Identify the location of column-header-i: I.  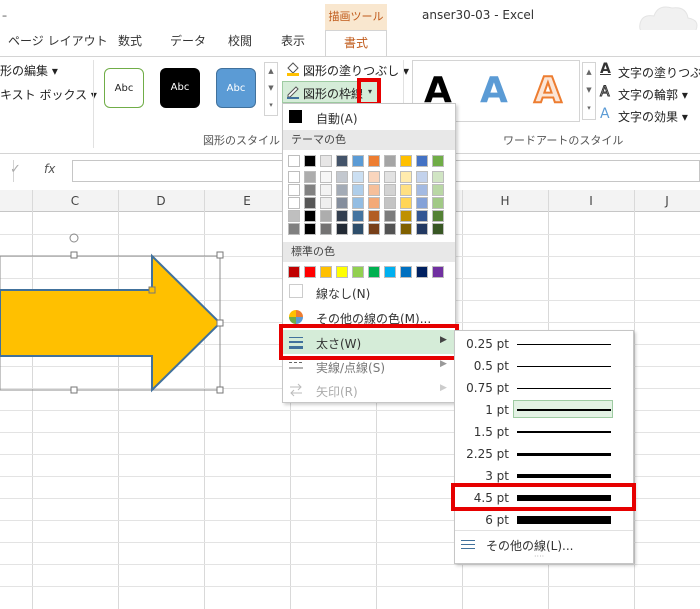
(591, 201).